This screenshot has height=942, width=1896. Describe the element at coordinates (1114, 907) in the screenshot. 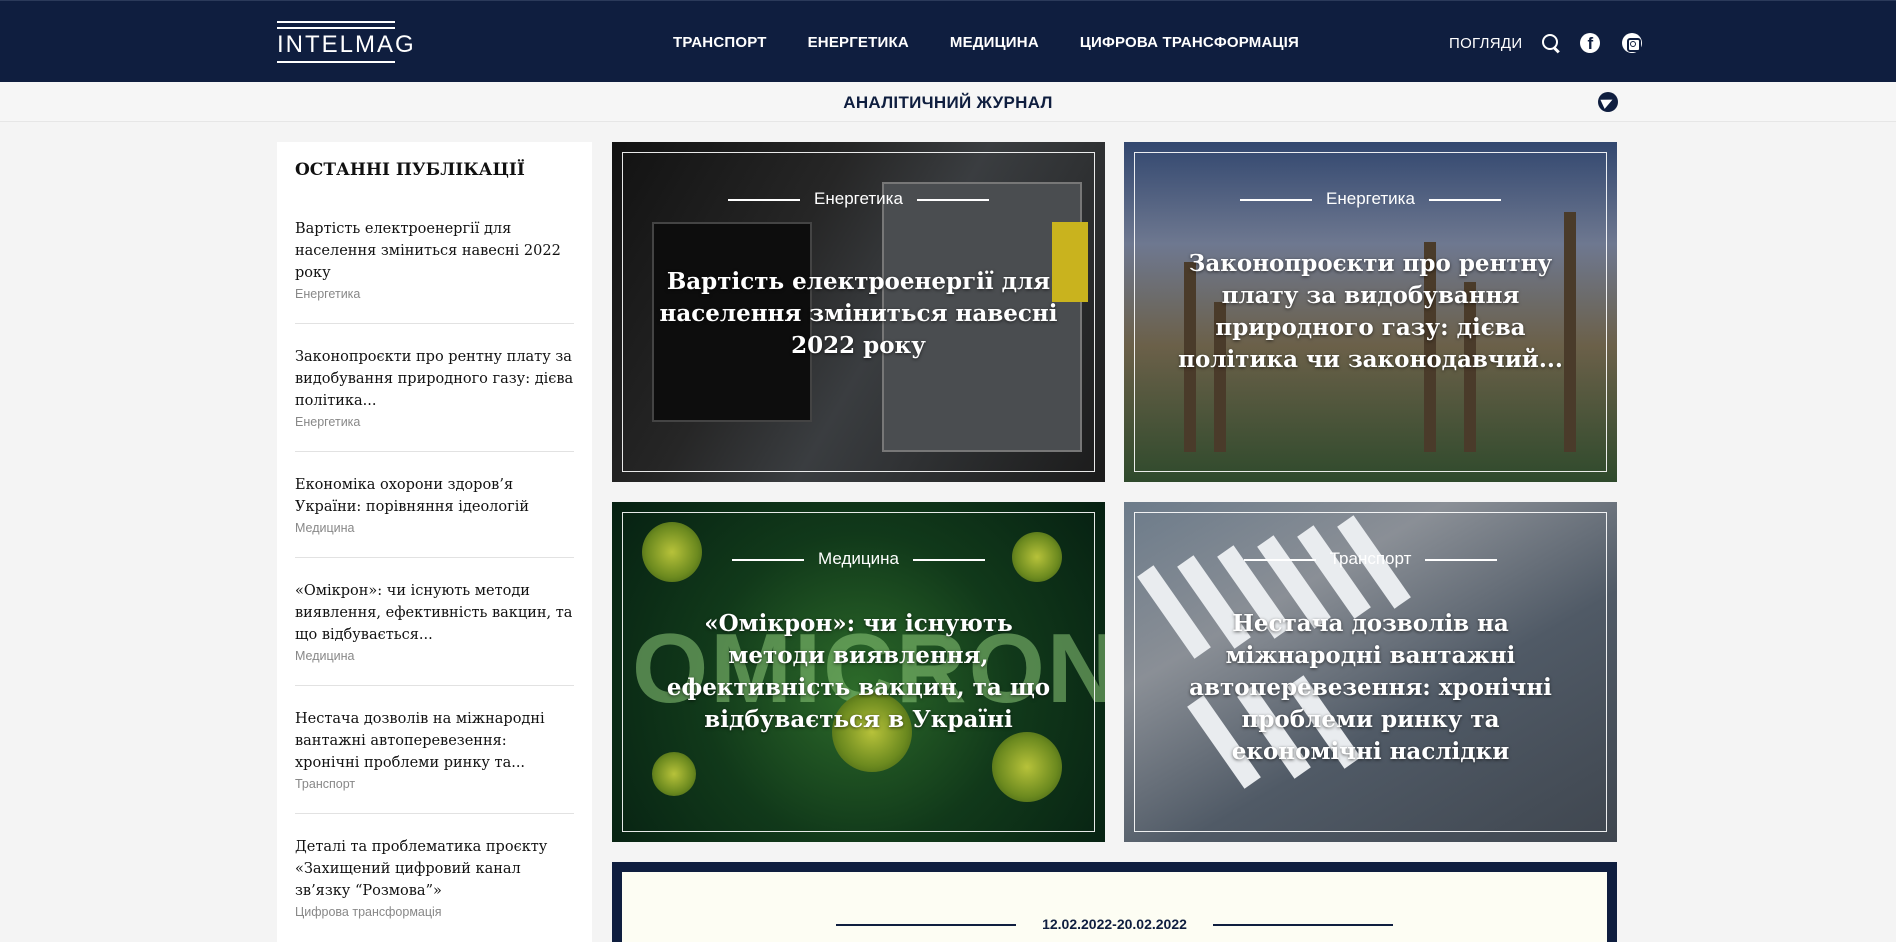

I see `weekly-digest-inner: 12.02.2022-20.02.2022` at that location.